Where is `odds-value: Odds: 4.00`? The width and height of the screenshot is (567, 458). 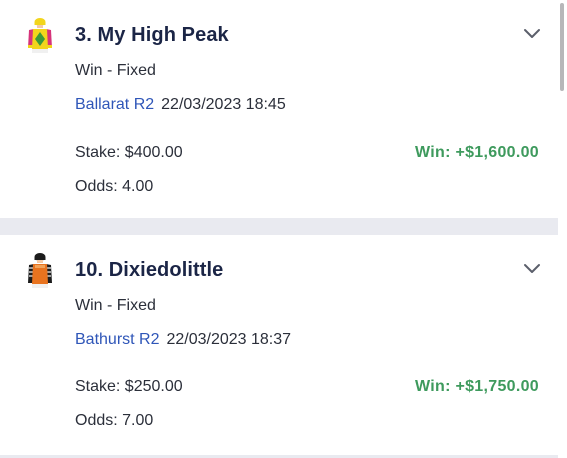
odds-value: Odds: 4.00 is located at coordinates (114, 186).